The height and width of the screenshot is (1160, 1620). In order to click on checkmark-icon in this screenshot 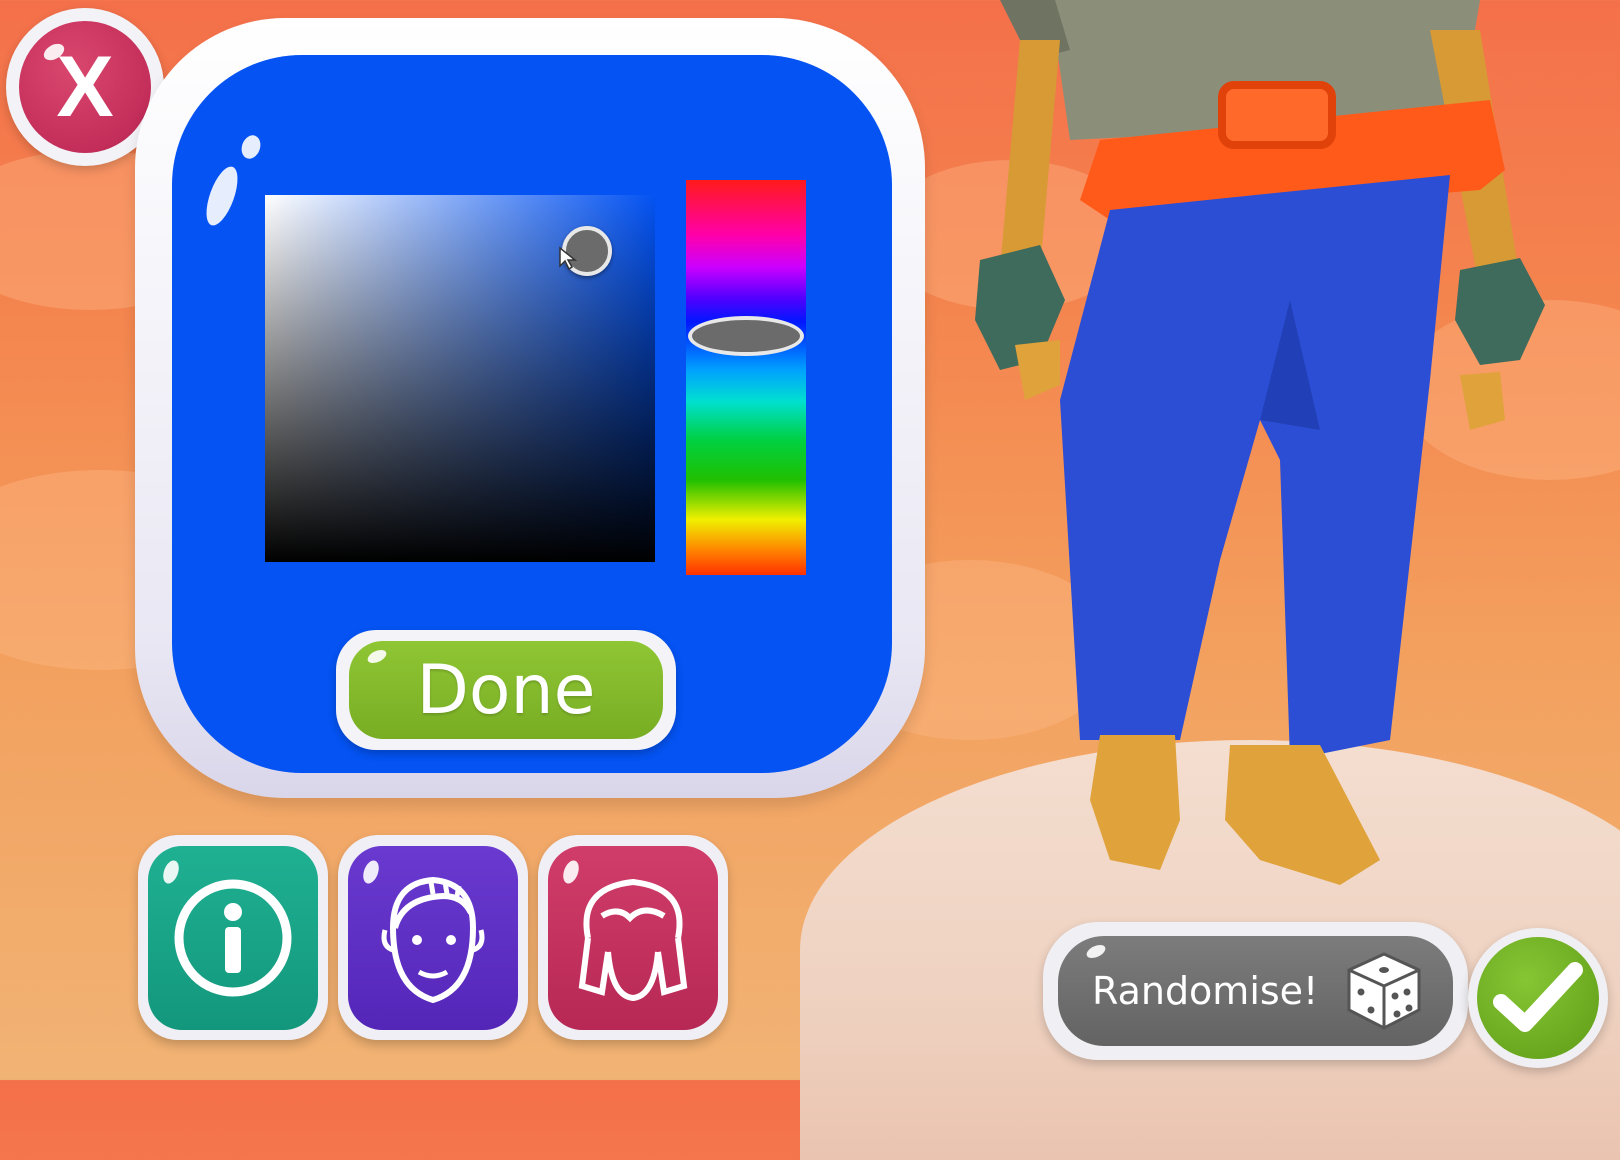, I will do `click(1538, 997)`.